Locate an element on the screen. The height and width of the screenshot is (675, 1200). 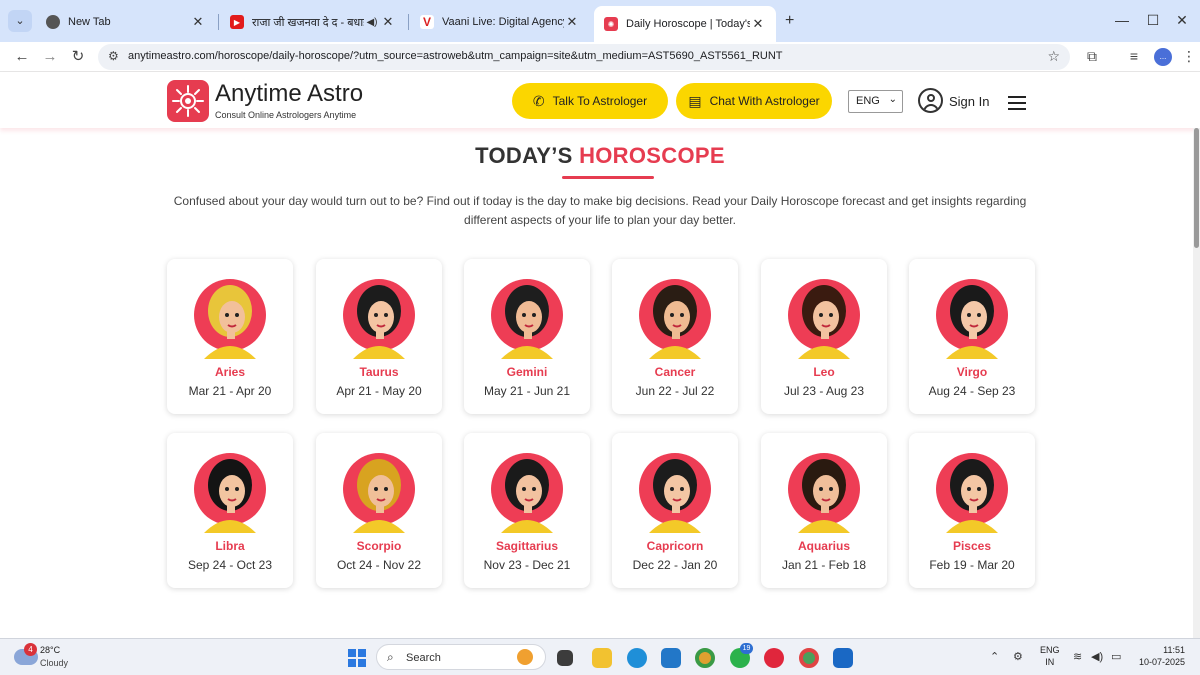
extensions-icon: ⧉ is located at coordinates (1092, 56).